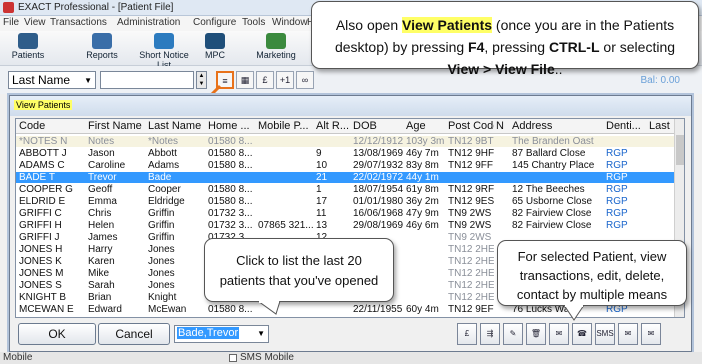  What do you see at coordinates (637, 47) in the screenshot?
I see `callout-text: or selecting` at bounding box center [637, 47].